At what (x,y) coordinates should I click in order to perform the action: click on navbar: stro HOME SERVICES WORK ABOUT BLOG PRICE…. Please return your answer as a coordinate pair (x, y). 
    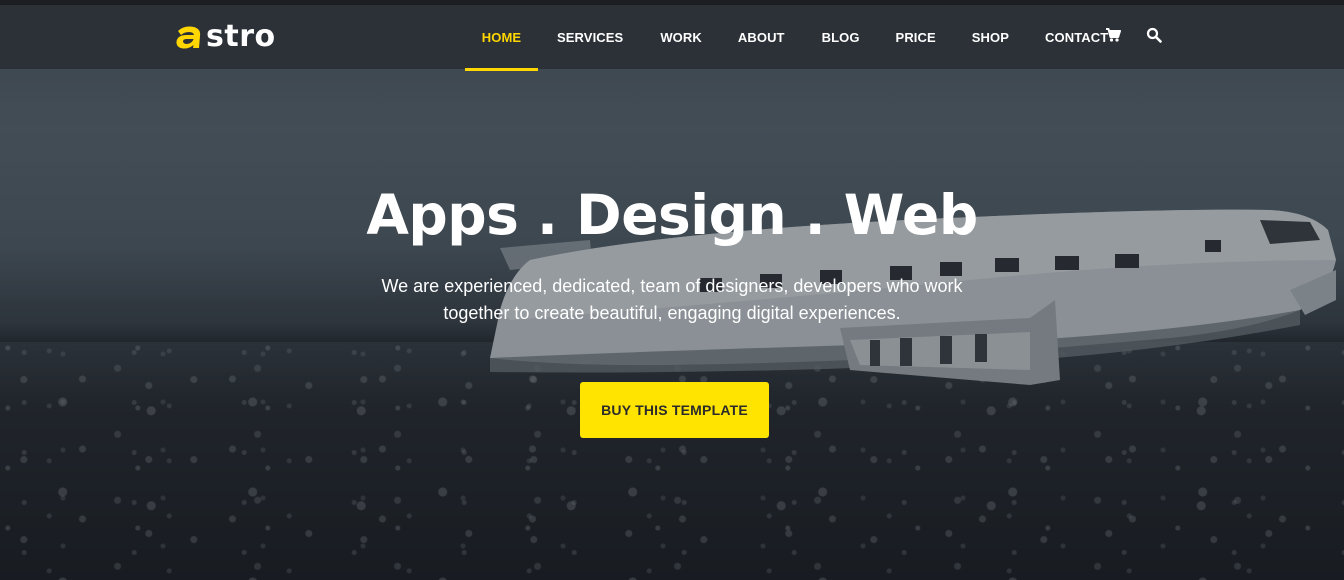
    Looking at the image, I should click on (672, 38).